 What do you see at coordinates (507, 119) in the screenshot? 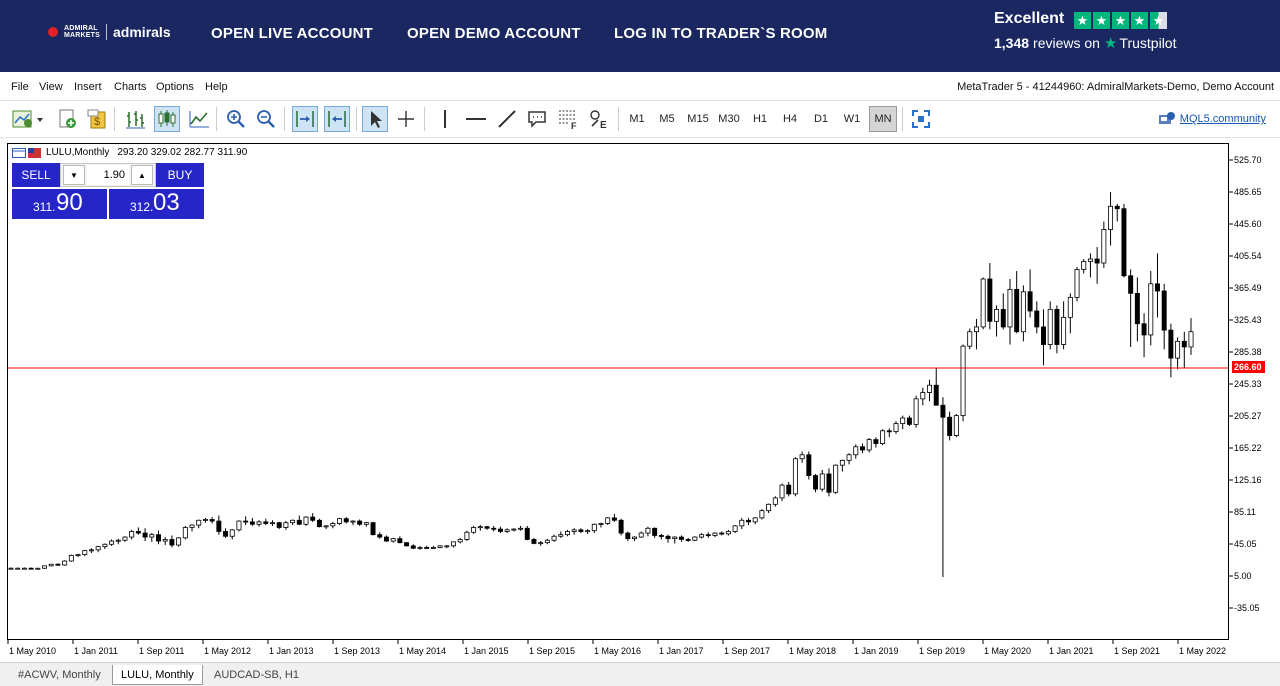
I see `trendline-tool-button` at bounding box center [507, 119].